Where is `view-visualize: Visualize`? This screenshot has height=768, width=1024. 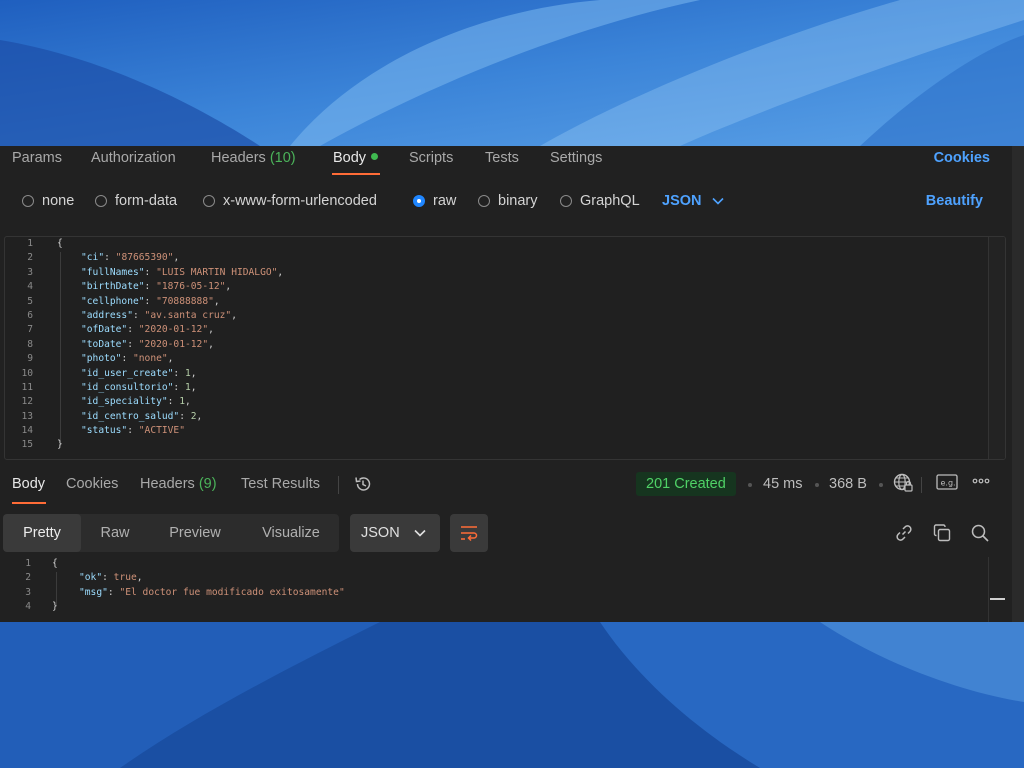 view-visualize: Visualize is located at coordinates (291, 533).